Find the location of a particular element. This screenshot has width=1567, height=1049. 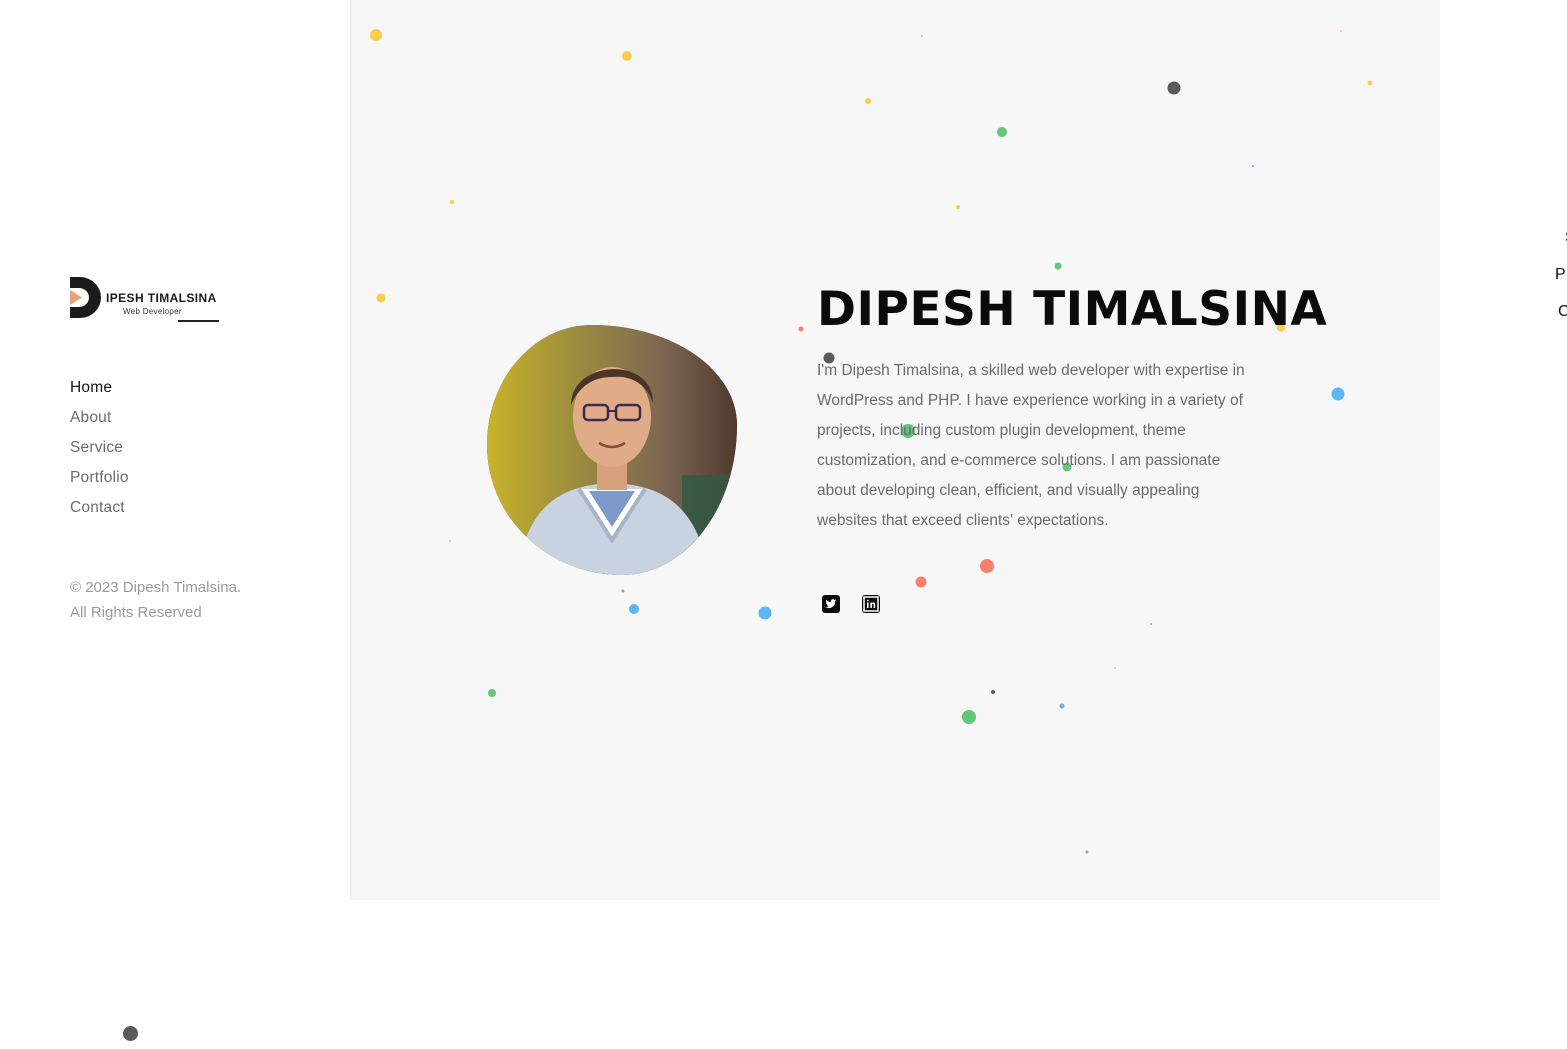

copyright-line-2: All Rights Reserved is located at coordinates (136, 612).